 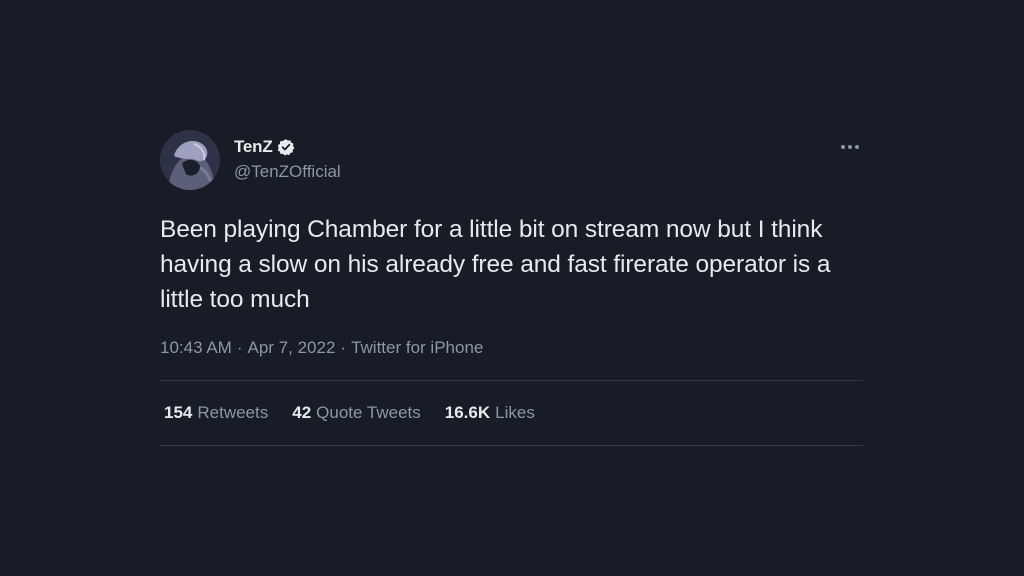 I want to click on tweet-header: TenZ @TenZOfficial, so click(x=511, y=160).